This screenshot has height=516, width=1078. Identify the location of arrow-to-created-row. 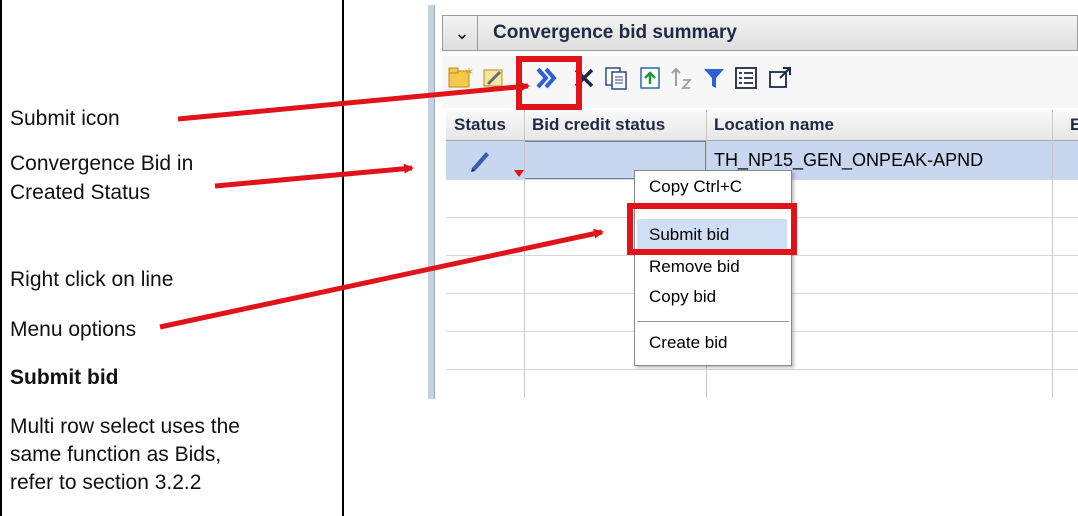
(314, 176).